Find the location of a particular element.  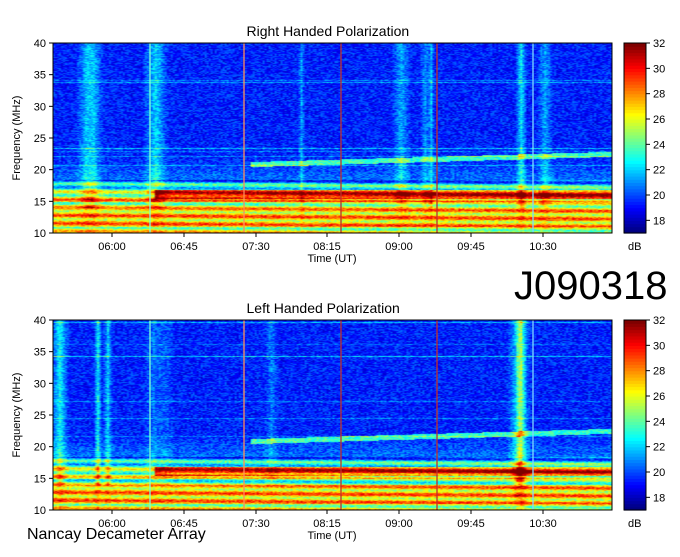

panel-title-right-polarization: Right Handed Polarization is located at coordinates (328, 31).